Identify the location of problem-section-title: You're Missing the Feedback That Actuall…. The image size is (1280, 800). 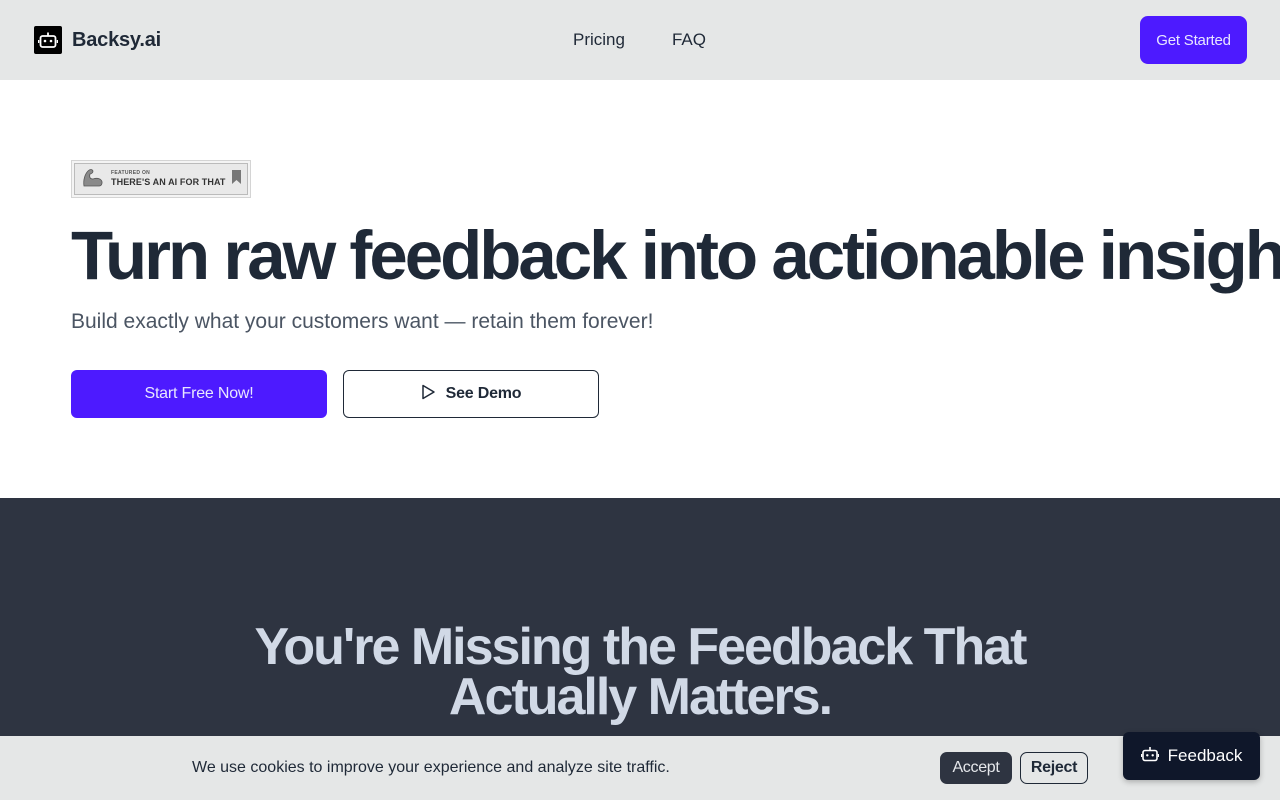
(641, 672).